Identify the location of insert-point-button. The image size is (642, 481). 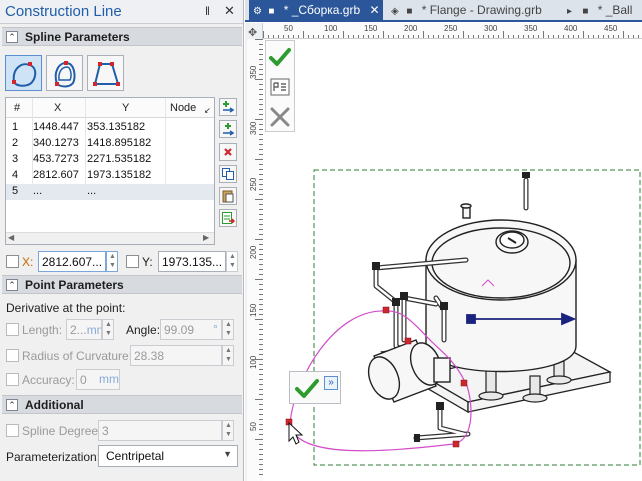
(228, 129).